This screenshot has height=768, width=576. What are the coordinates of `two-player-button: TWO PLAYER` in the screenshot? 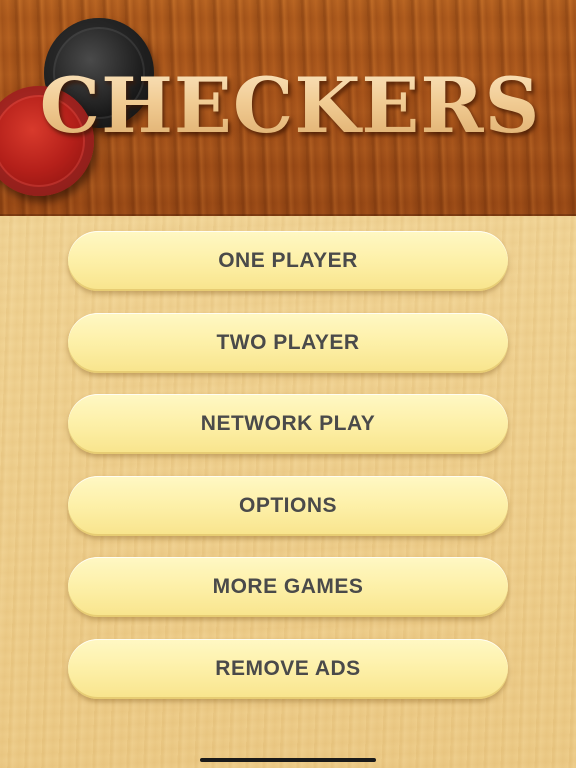 It's located at (288, 342).